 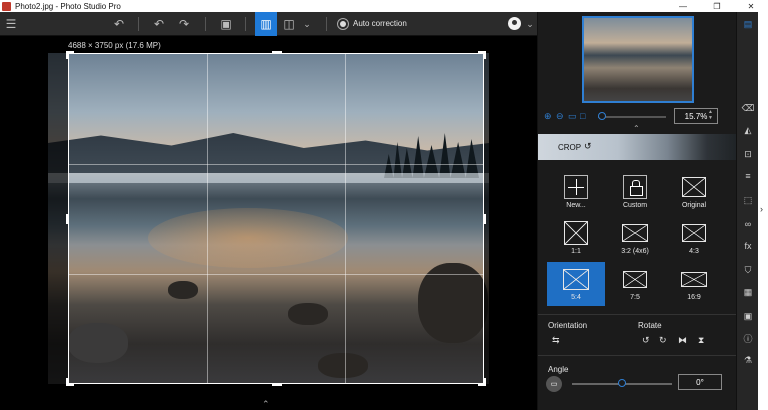 What do you see at coordinates (748, 270) in the screenshot?
I see `stamp-icon: ⛉` at bounding box center [748, 270].